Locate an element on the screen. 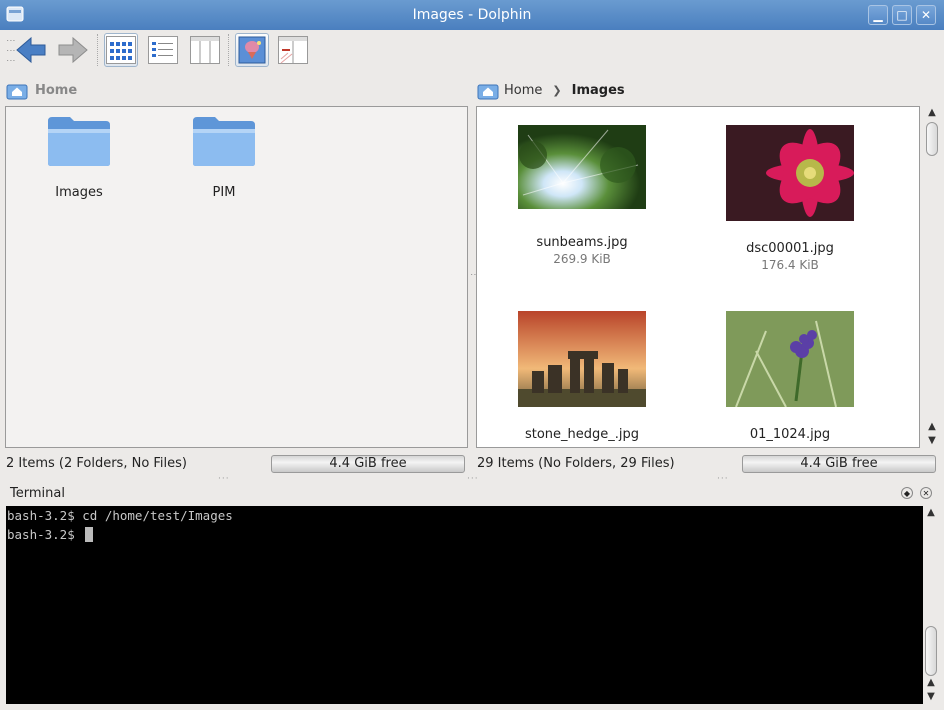 Image resolution: width=944 pixels, height=710 pixels. file-name: sunbeams.jpg is located at coordinates (582, 242).